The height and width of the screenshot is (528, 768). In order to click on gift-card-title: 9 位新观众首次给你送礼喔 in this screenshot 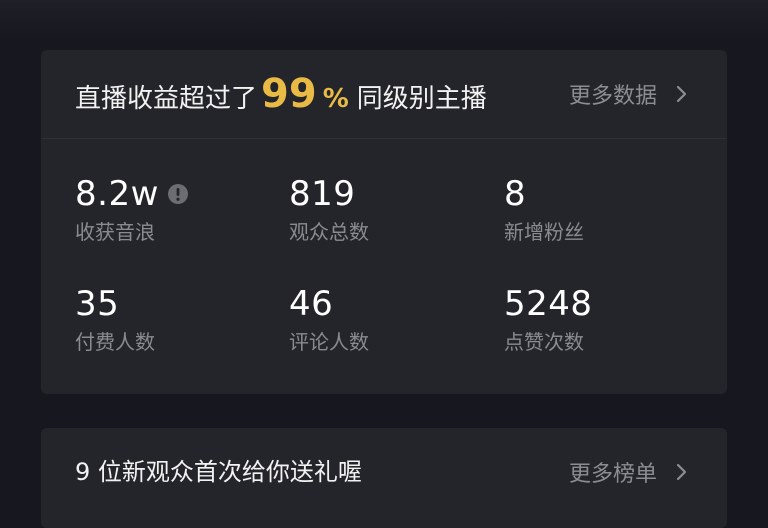, I will do `click(218, 472)`.